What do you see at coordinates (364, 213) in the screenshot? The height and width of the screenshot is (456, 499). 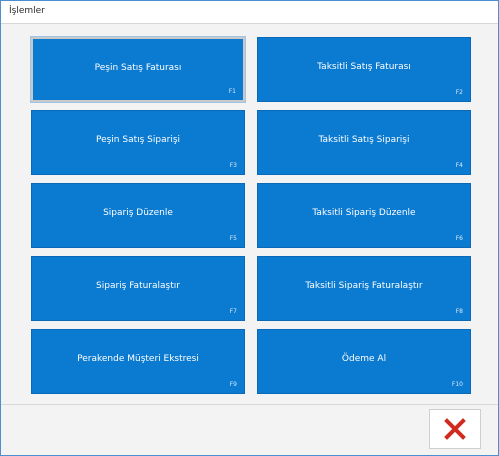 I see `button-label: Taksitli Sipariş Düzenle` at bounding box center [364, 213].